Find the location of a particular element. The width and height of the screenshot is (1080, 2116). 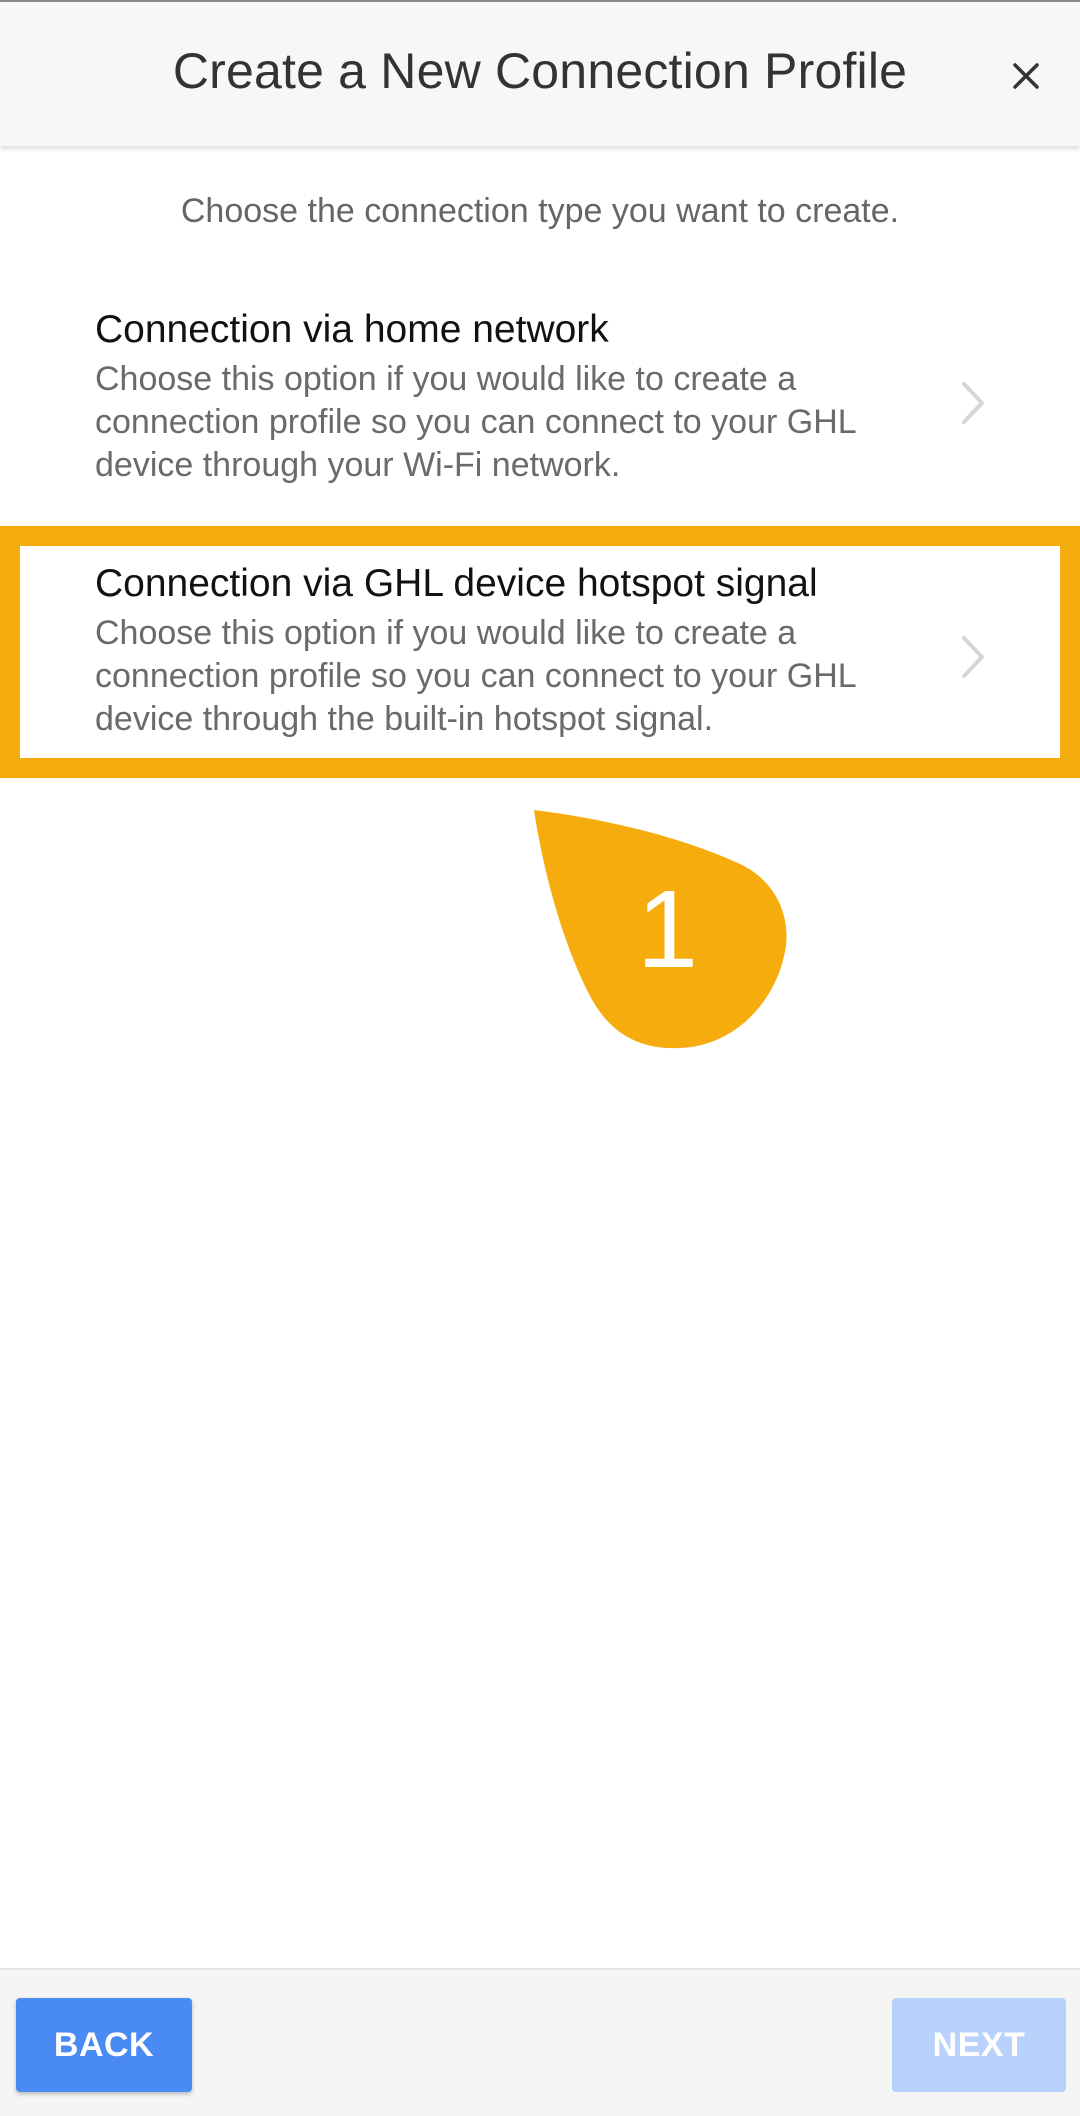

page-title: Create a New Connection Profile is located at coordinates (540, 71).